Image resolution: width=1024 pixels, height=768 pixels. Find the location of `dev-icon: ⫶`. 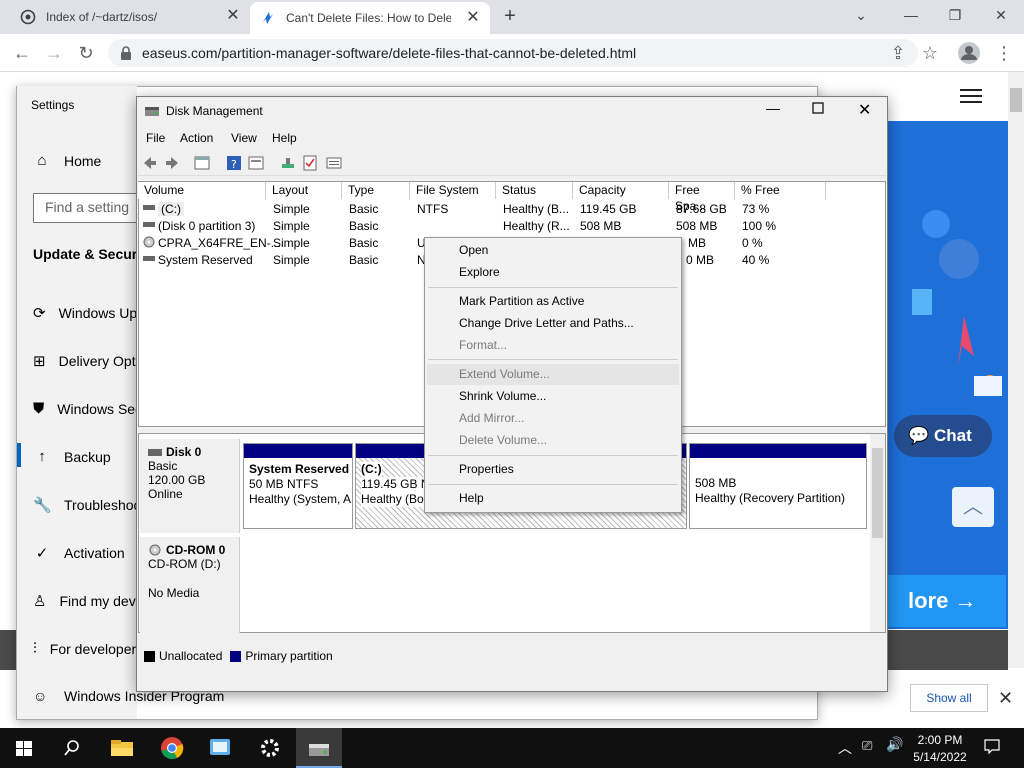

dev-icon: ⫶ is located at coordinates (35, 648).